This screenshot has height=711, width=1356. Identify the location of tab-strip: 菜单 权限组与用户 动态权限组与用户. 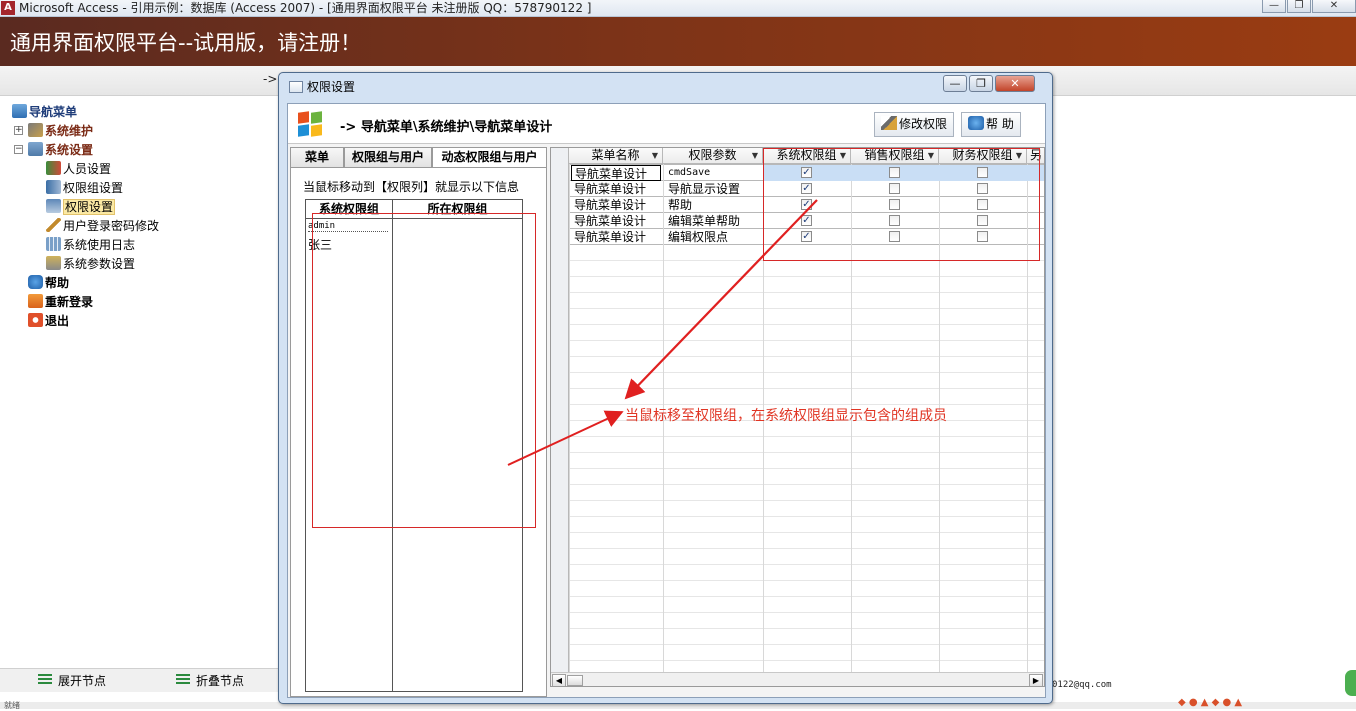
(418, 157).